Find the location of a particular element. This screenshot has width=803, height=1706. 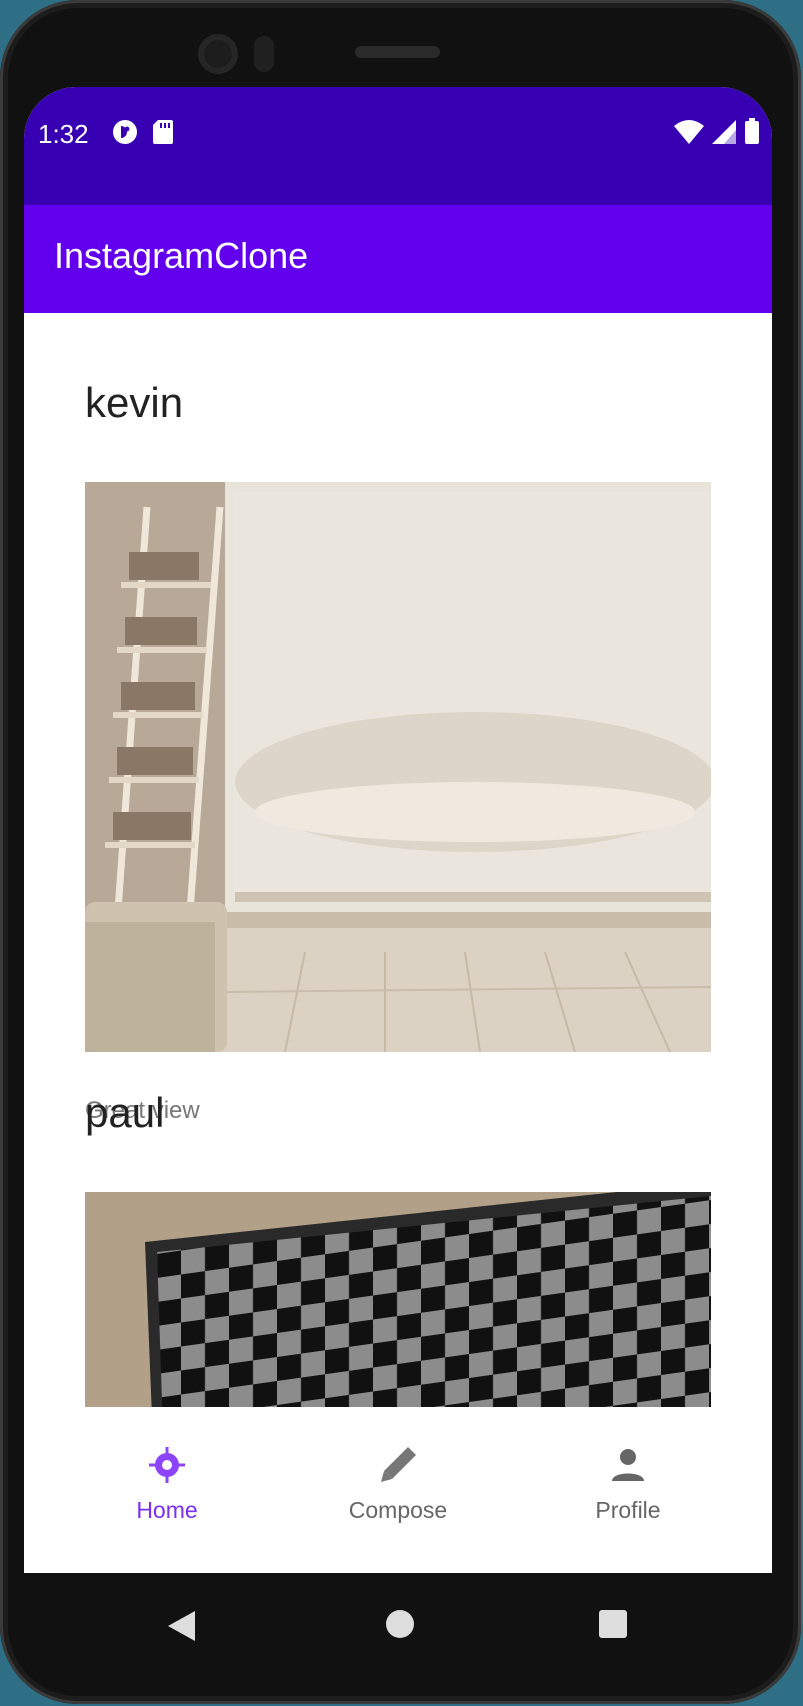

front-camera is located at coordinates (218, 54).